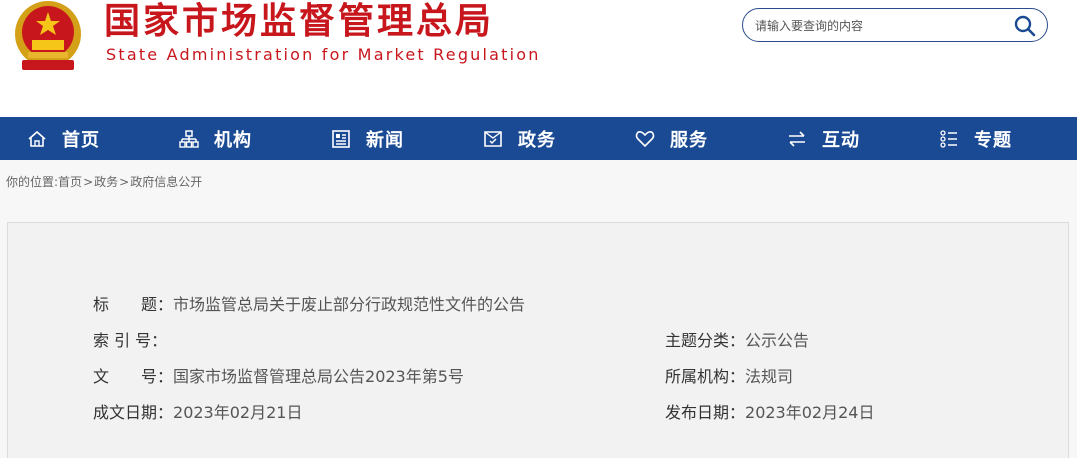  I want to click on nav-item-label: 服务, so click(689, 140).